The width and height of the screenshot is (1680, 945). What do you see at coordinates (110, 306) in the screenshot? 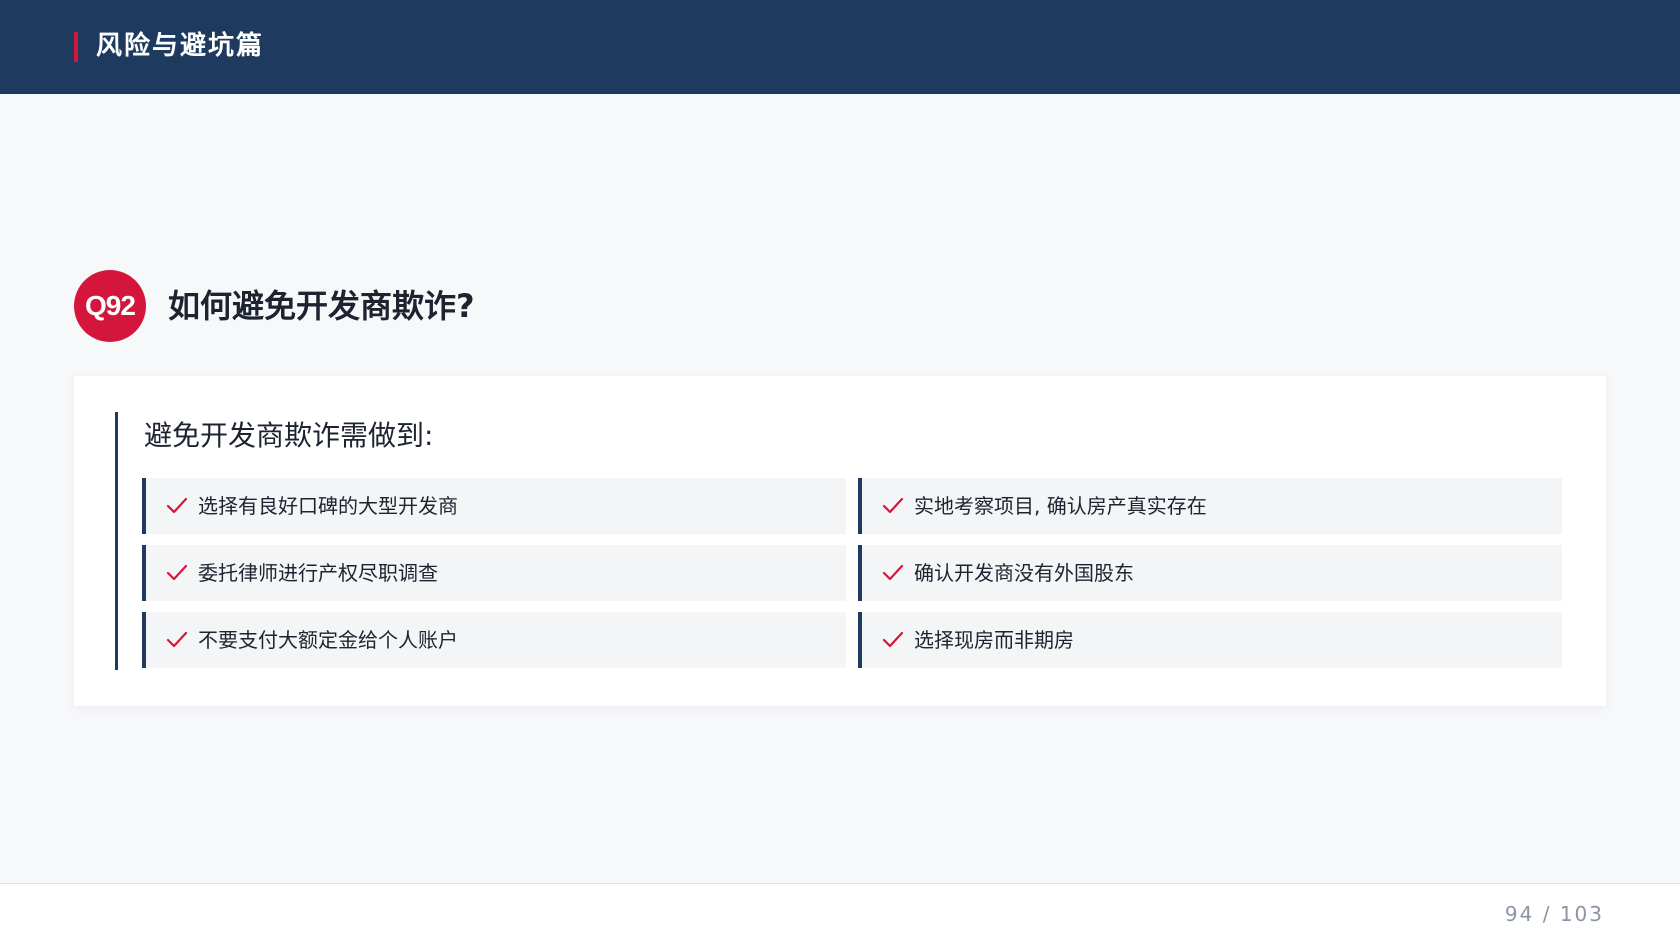
I see `question-number-badge: Q92` at bounding box center [110, 306].